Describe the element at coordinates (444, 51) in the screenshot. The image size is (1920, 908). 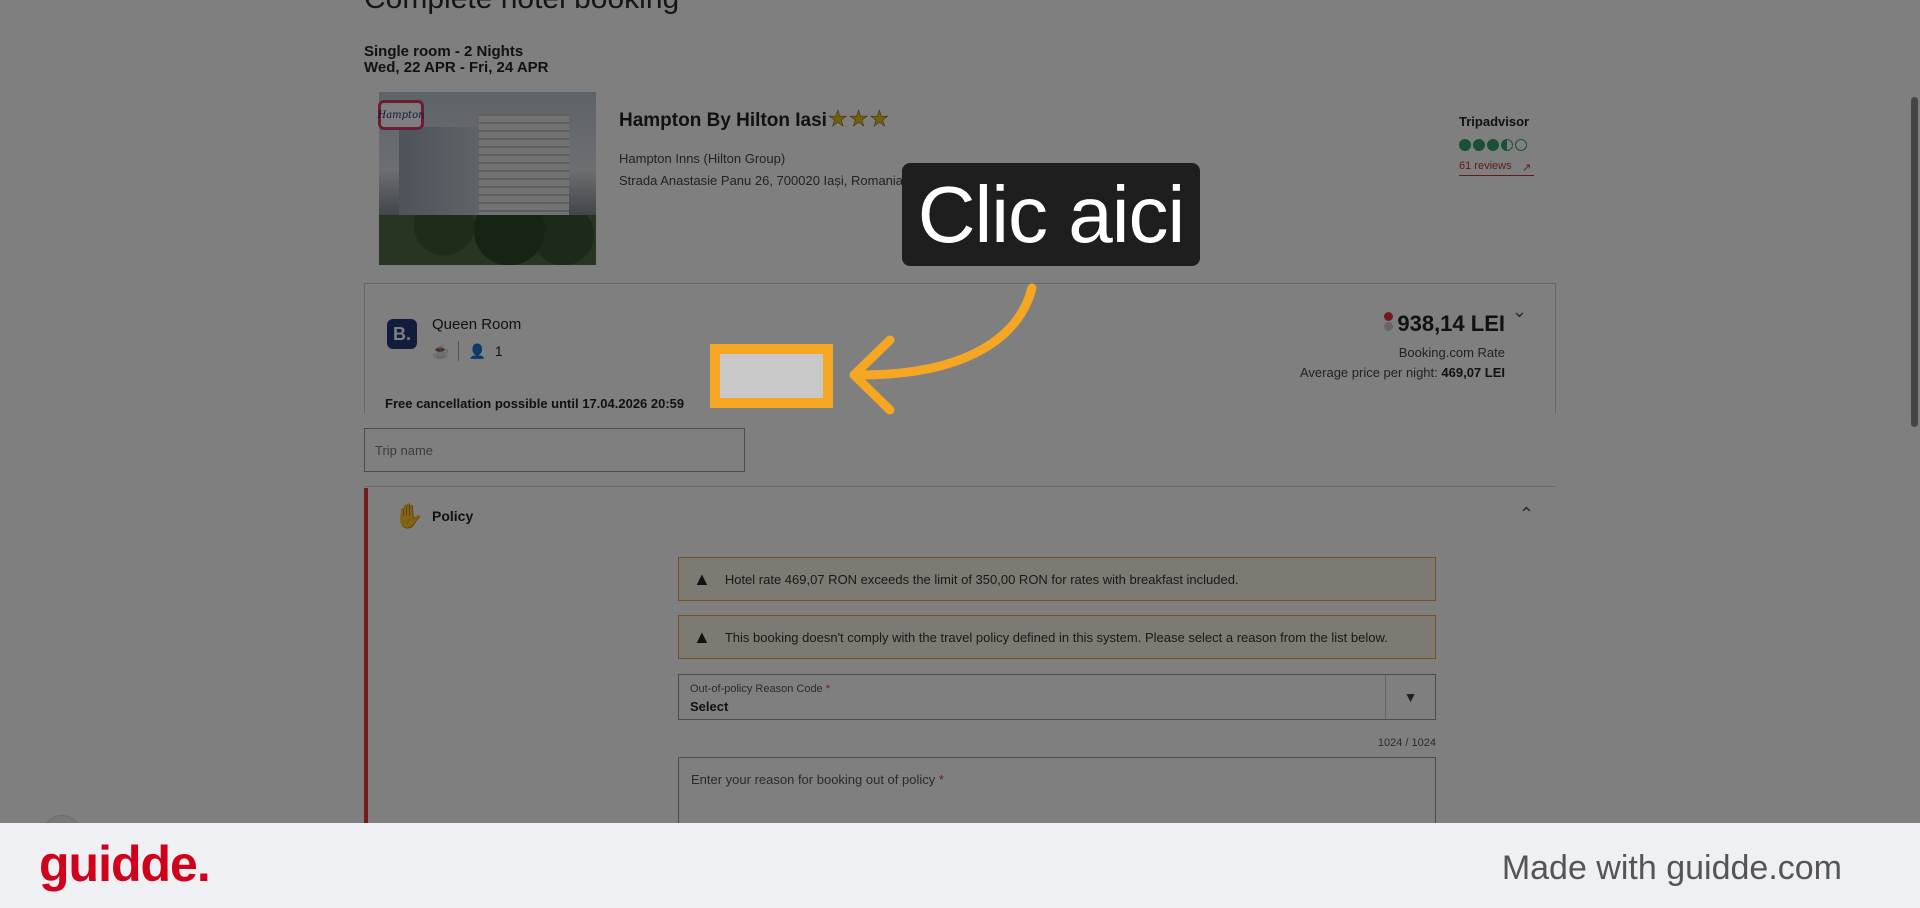
I see `room-summary: Single room - 2 Nights` at that location.